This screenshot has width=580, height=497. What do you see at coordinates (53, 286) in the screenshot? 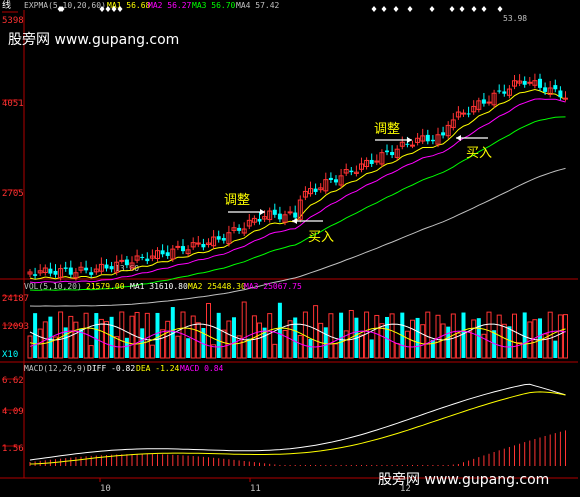
I see `vol-label: VOL(5,10,20)` at bounding box center [53, 286].